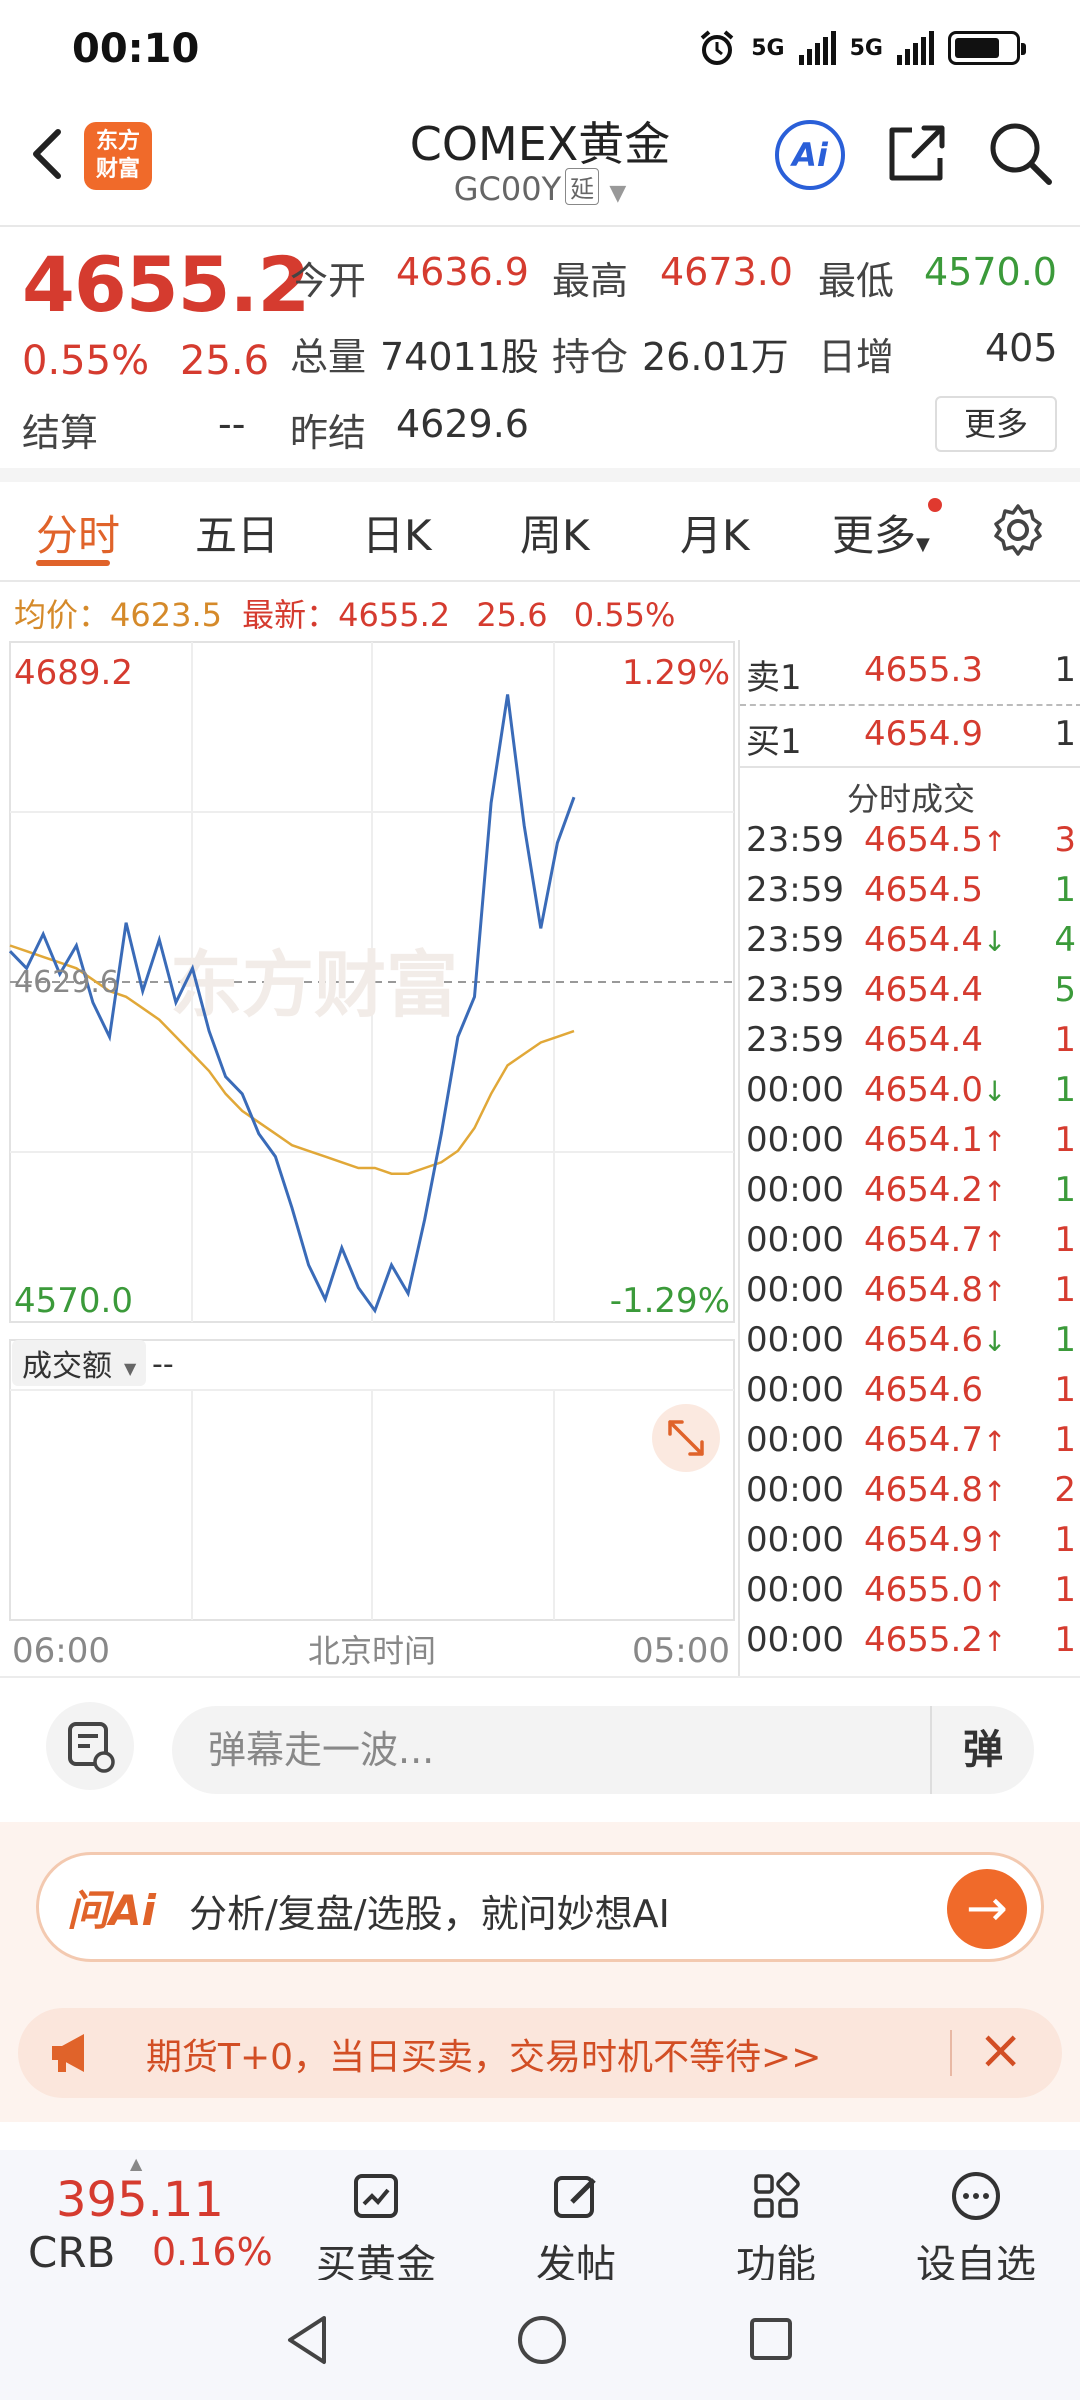 The width and height of the screenshot is (1080, 2400). I want to click on arrow-right-icon: →, so click(987, 1909).